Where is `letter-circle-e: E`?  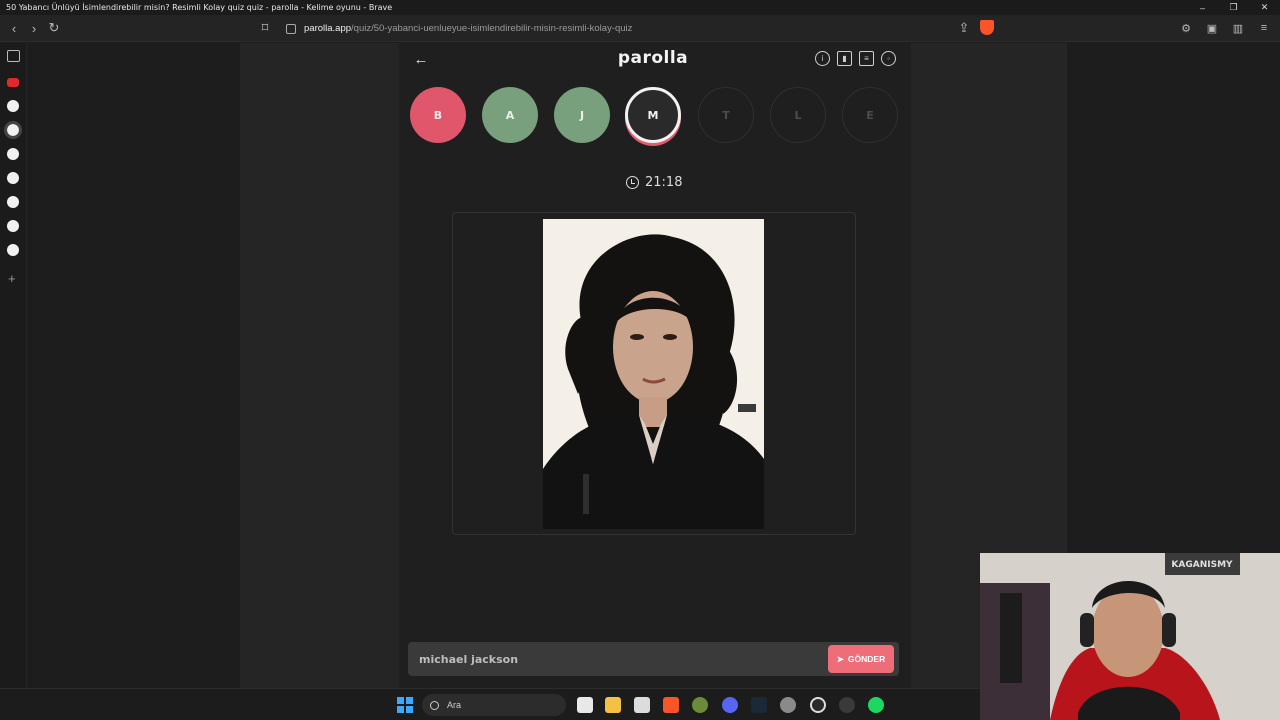 letter-circle-e: E is located at coordinates (870, 115).